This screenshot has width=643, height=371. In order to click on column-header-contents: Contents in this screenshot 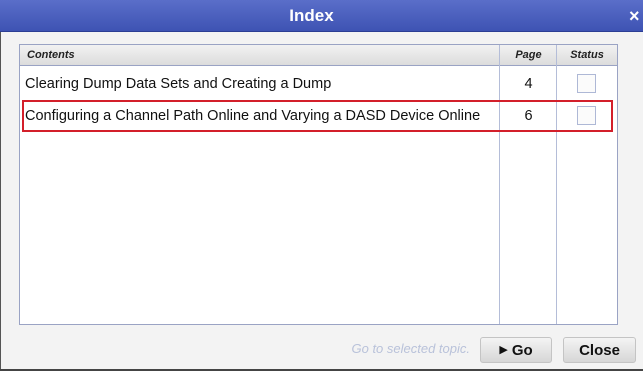, I will do `click(51, 55)`.